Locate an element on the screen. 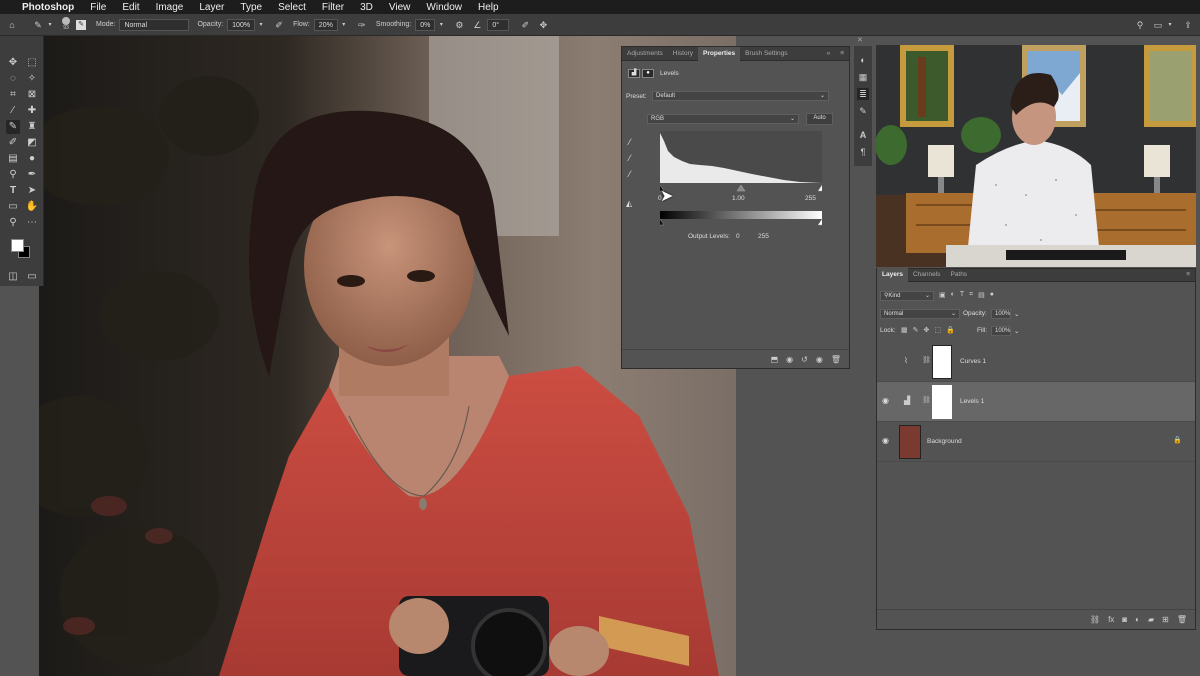 The image size is (1200, 676). menu-app-name: Photoshop is located at coordinates (51, 7).